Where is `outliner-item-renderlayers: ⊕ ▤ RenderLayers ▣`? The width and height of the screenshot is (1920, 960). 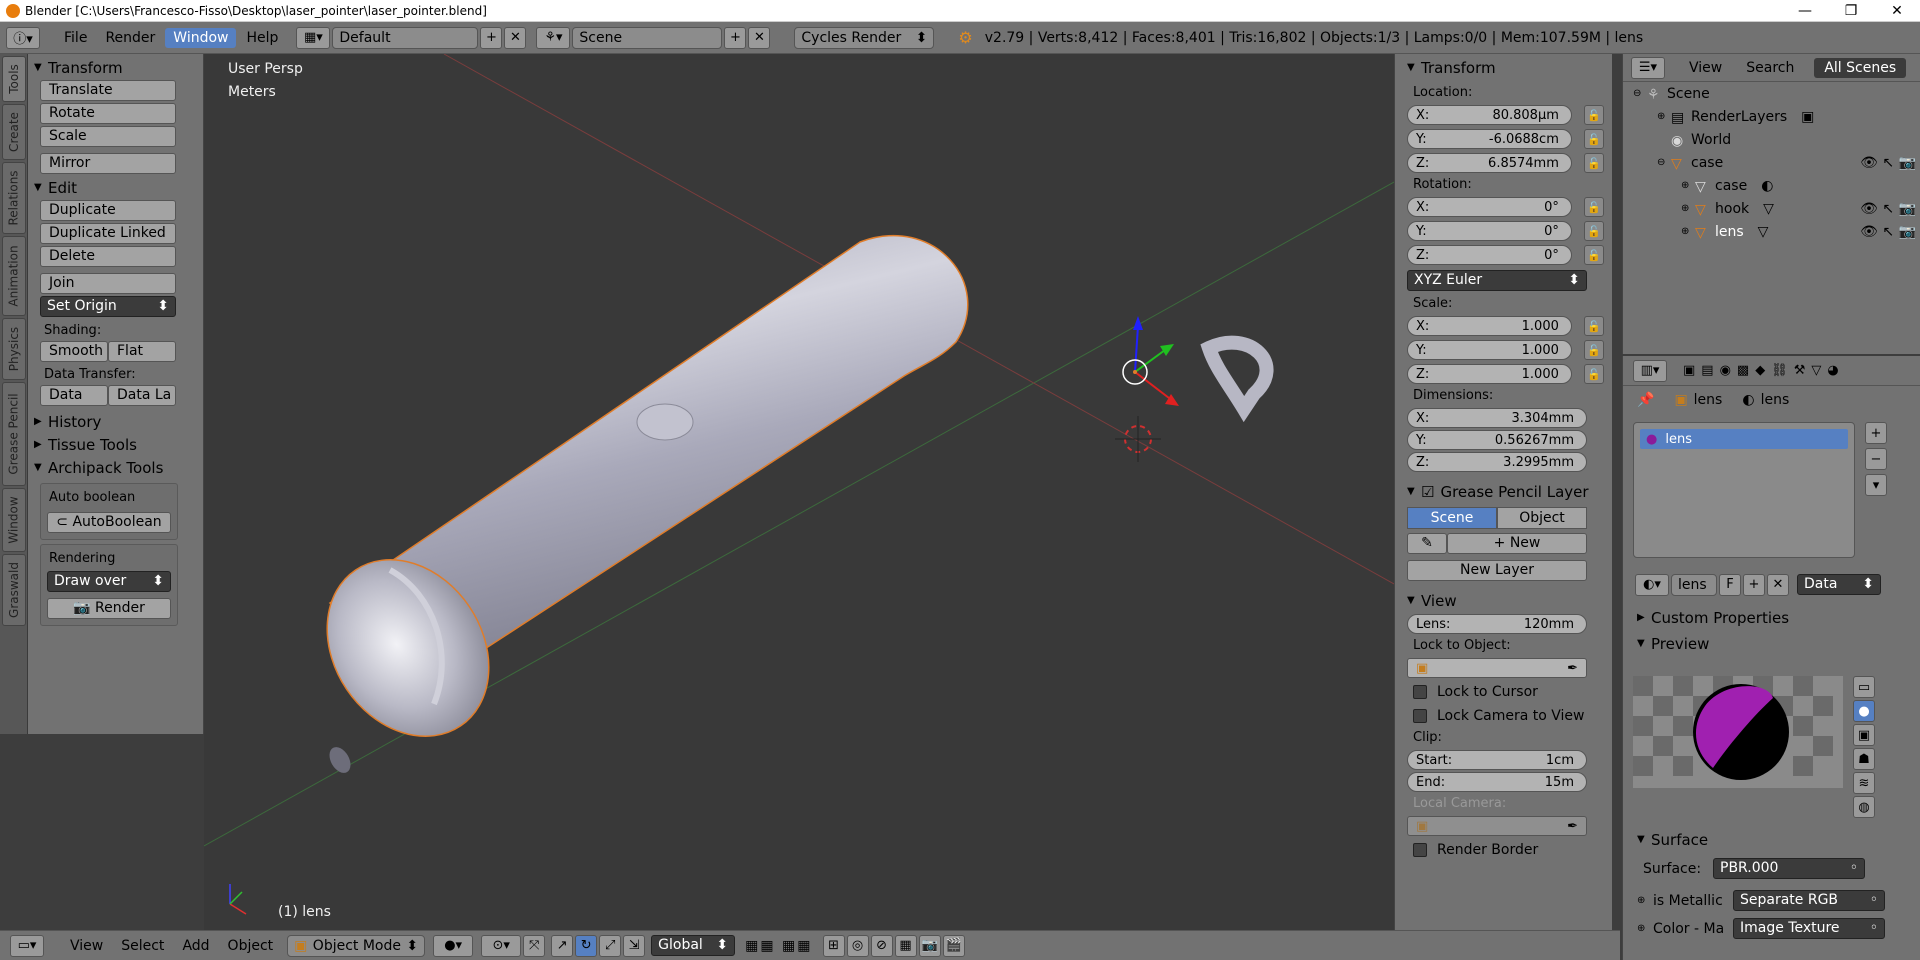 outliner-item-renderlayers: ⊕ ▤ RenderLayers ▣ is located at coordinates (1771, 116).